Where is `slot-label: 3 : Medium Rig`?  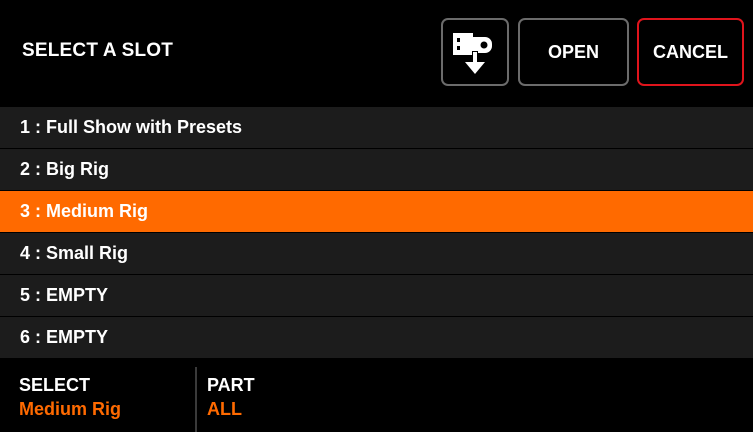 slot-label: 3 : Medium Rig is located at coordinates (84, 211).